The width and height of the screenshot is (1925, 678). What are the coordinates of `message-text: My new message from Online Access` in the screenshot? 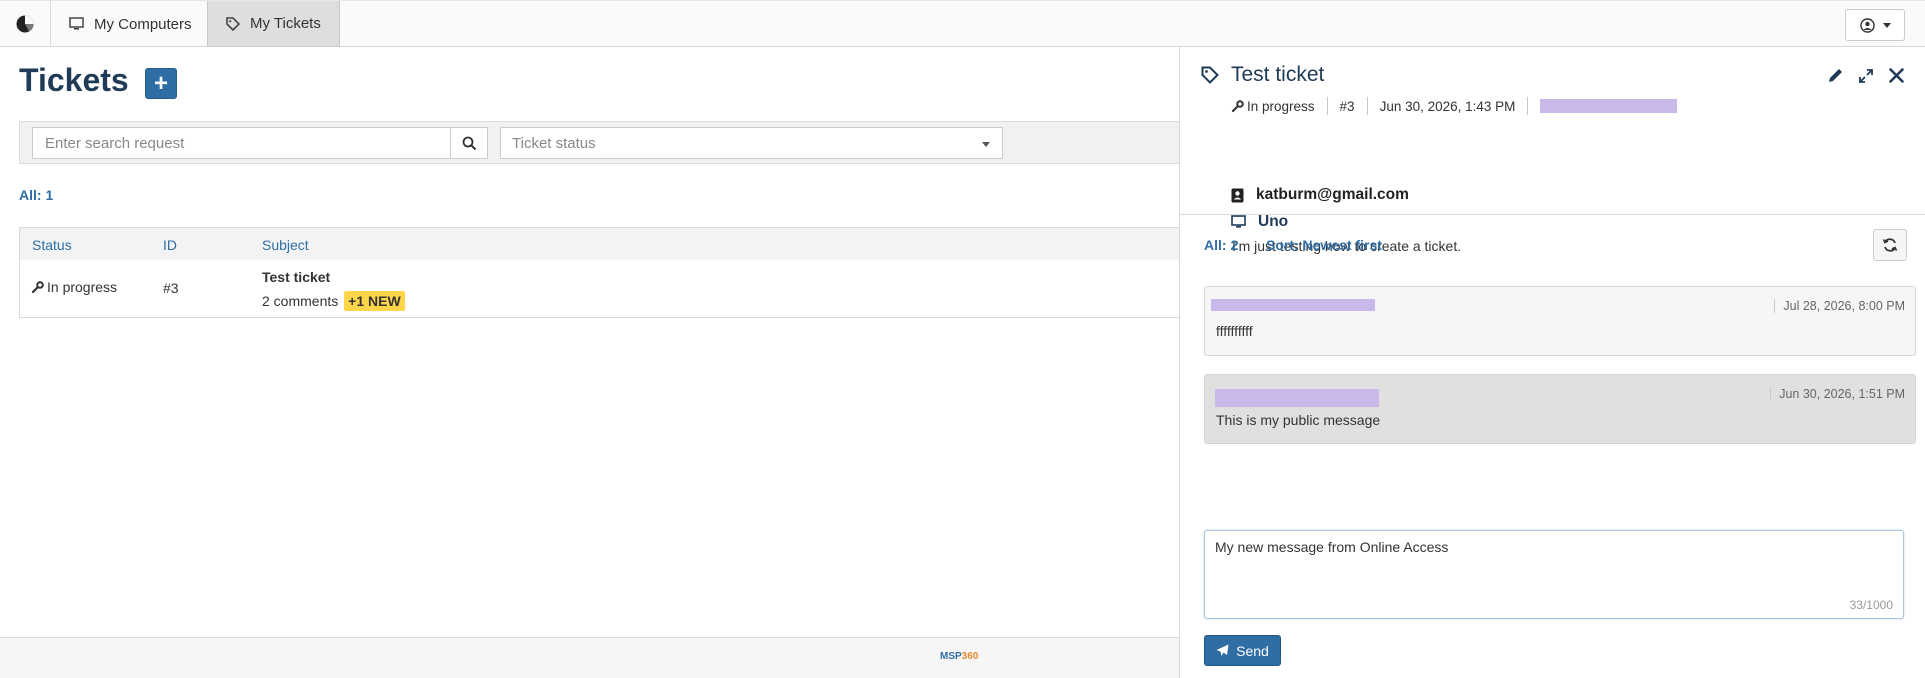 It's located at (1332, 547).